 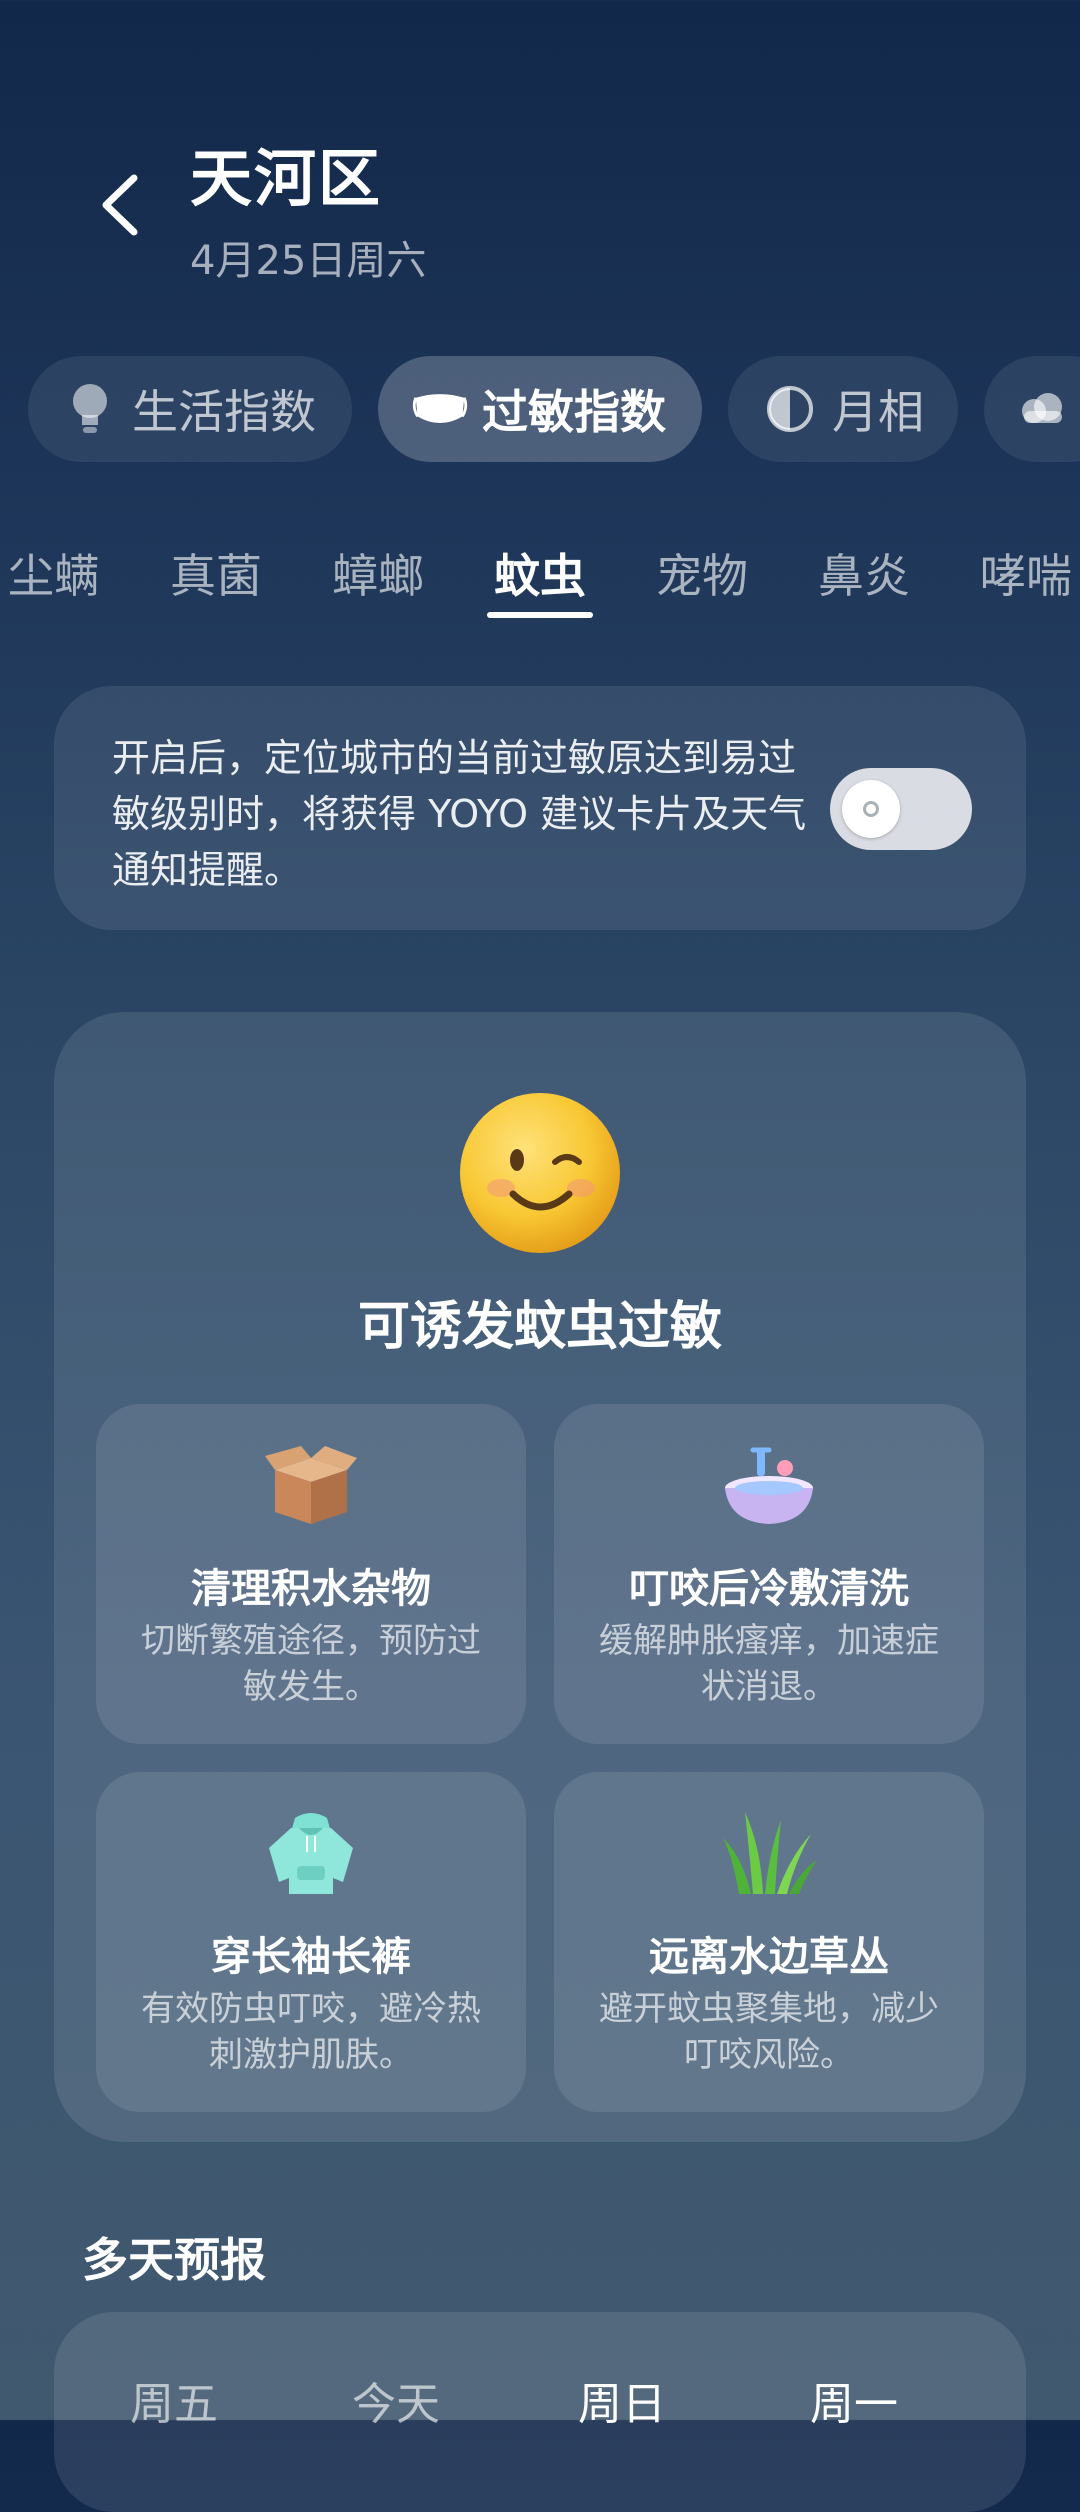 What do you see at coordinates (440, 409) in the screenshot?
I see `face-mask-icon` at bounding box center [440, 409].